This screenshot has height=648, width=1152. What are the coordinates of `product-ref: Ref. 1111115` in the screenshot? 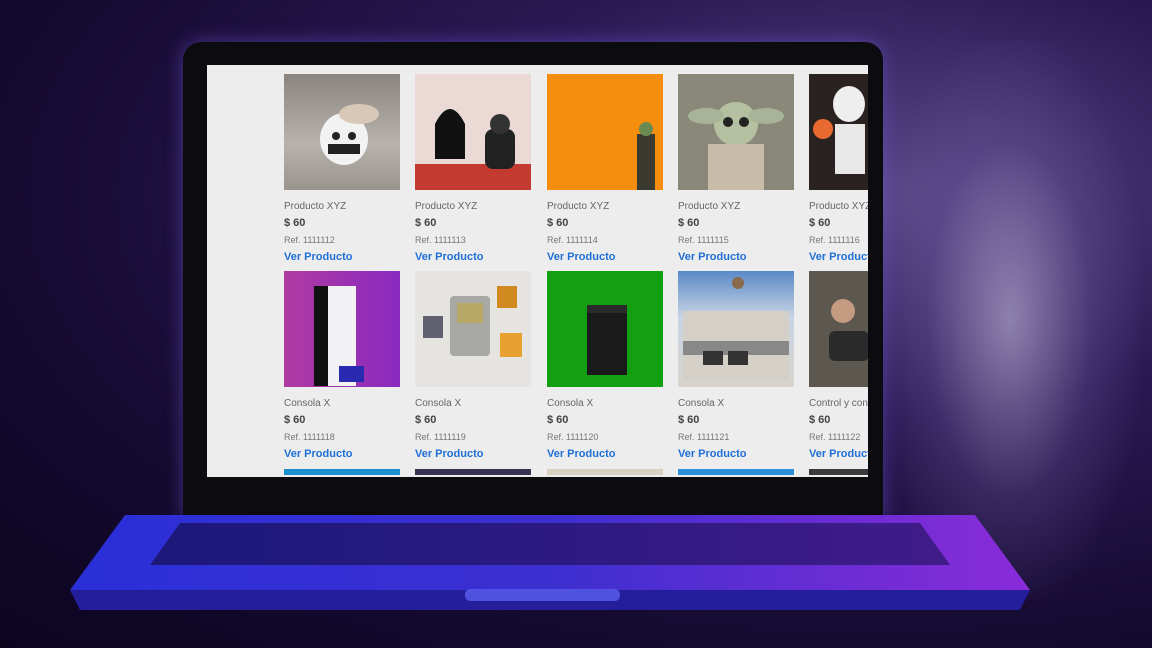 It's located at (703, 240).